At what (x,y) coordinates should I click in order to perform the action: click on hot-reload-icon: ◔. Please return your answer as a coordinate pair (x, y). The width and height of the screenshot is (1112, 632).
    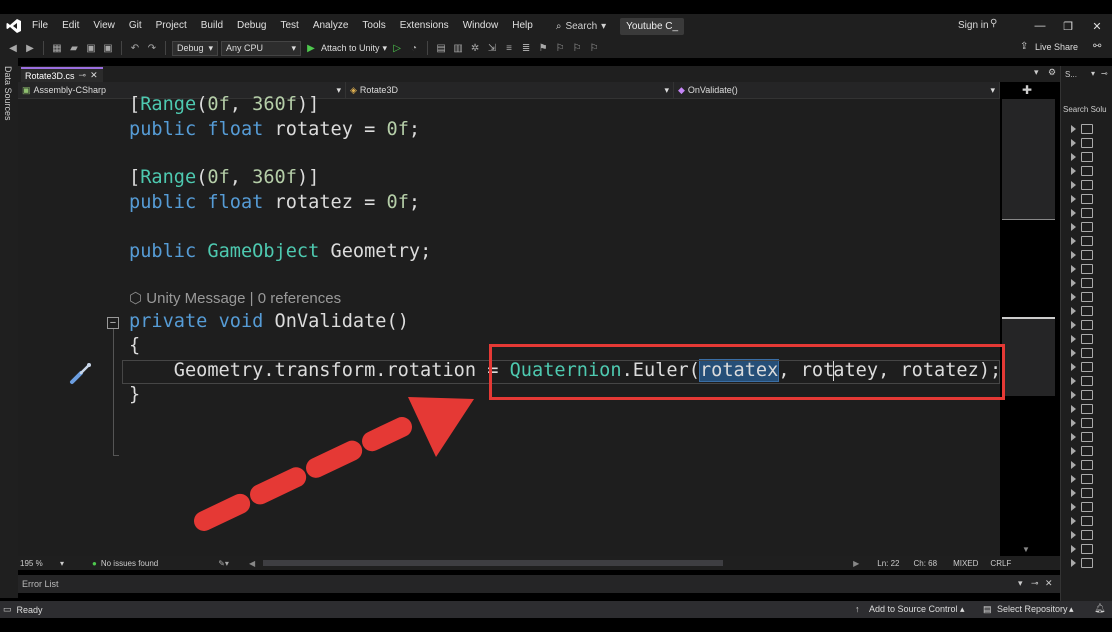
    Looking at the image, I should click on (414, 48).